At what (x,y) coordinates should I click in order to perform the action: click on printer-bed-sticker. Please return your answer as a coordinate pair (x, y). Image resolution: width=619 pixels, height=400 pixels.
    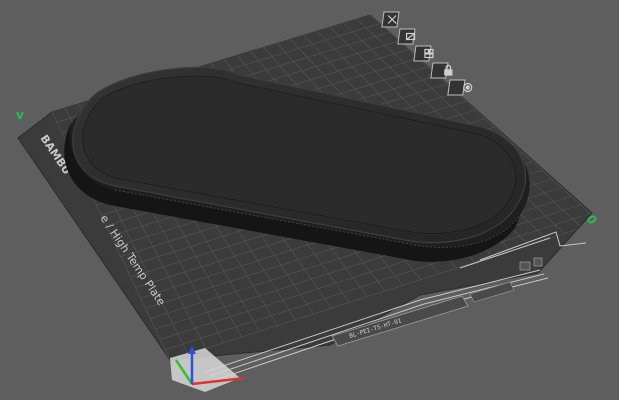
    Looking at the image, I should click on (492, 292).